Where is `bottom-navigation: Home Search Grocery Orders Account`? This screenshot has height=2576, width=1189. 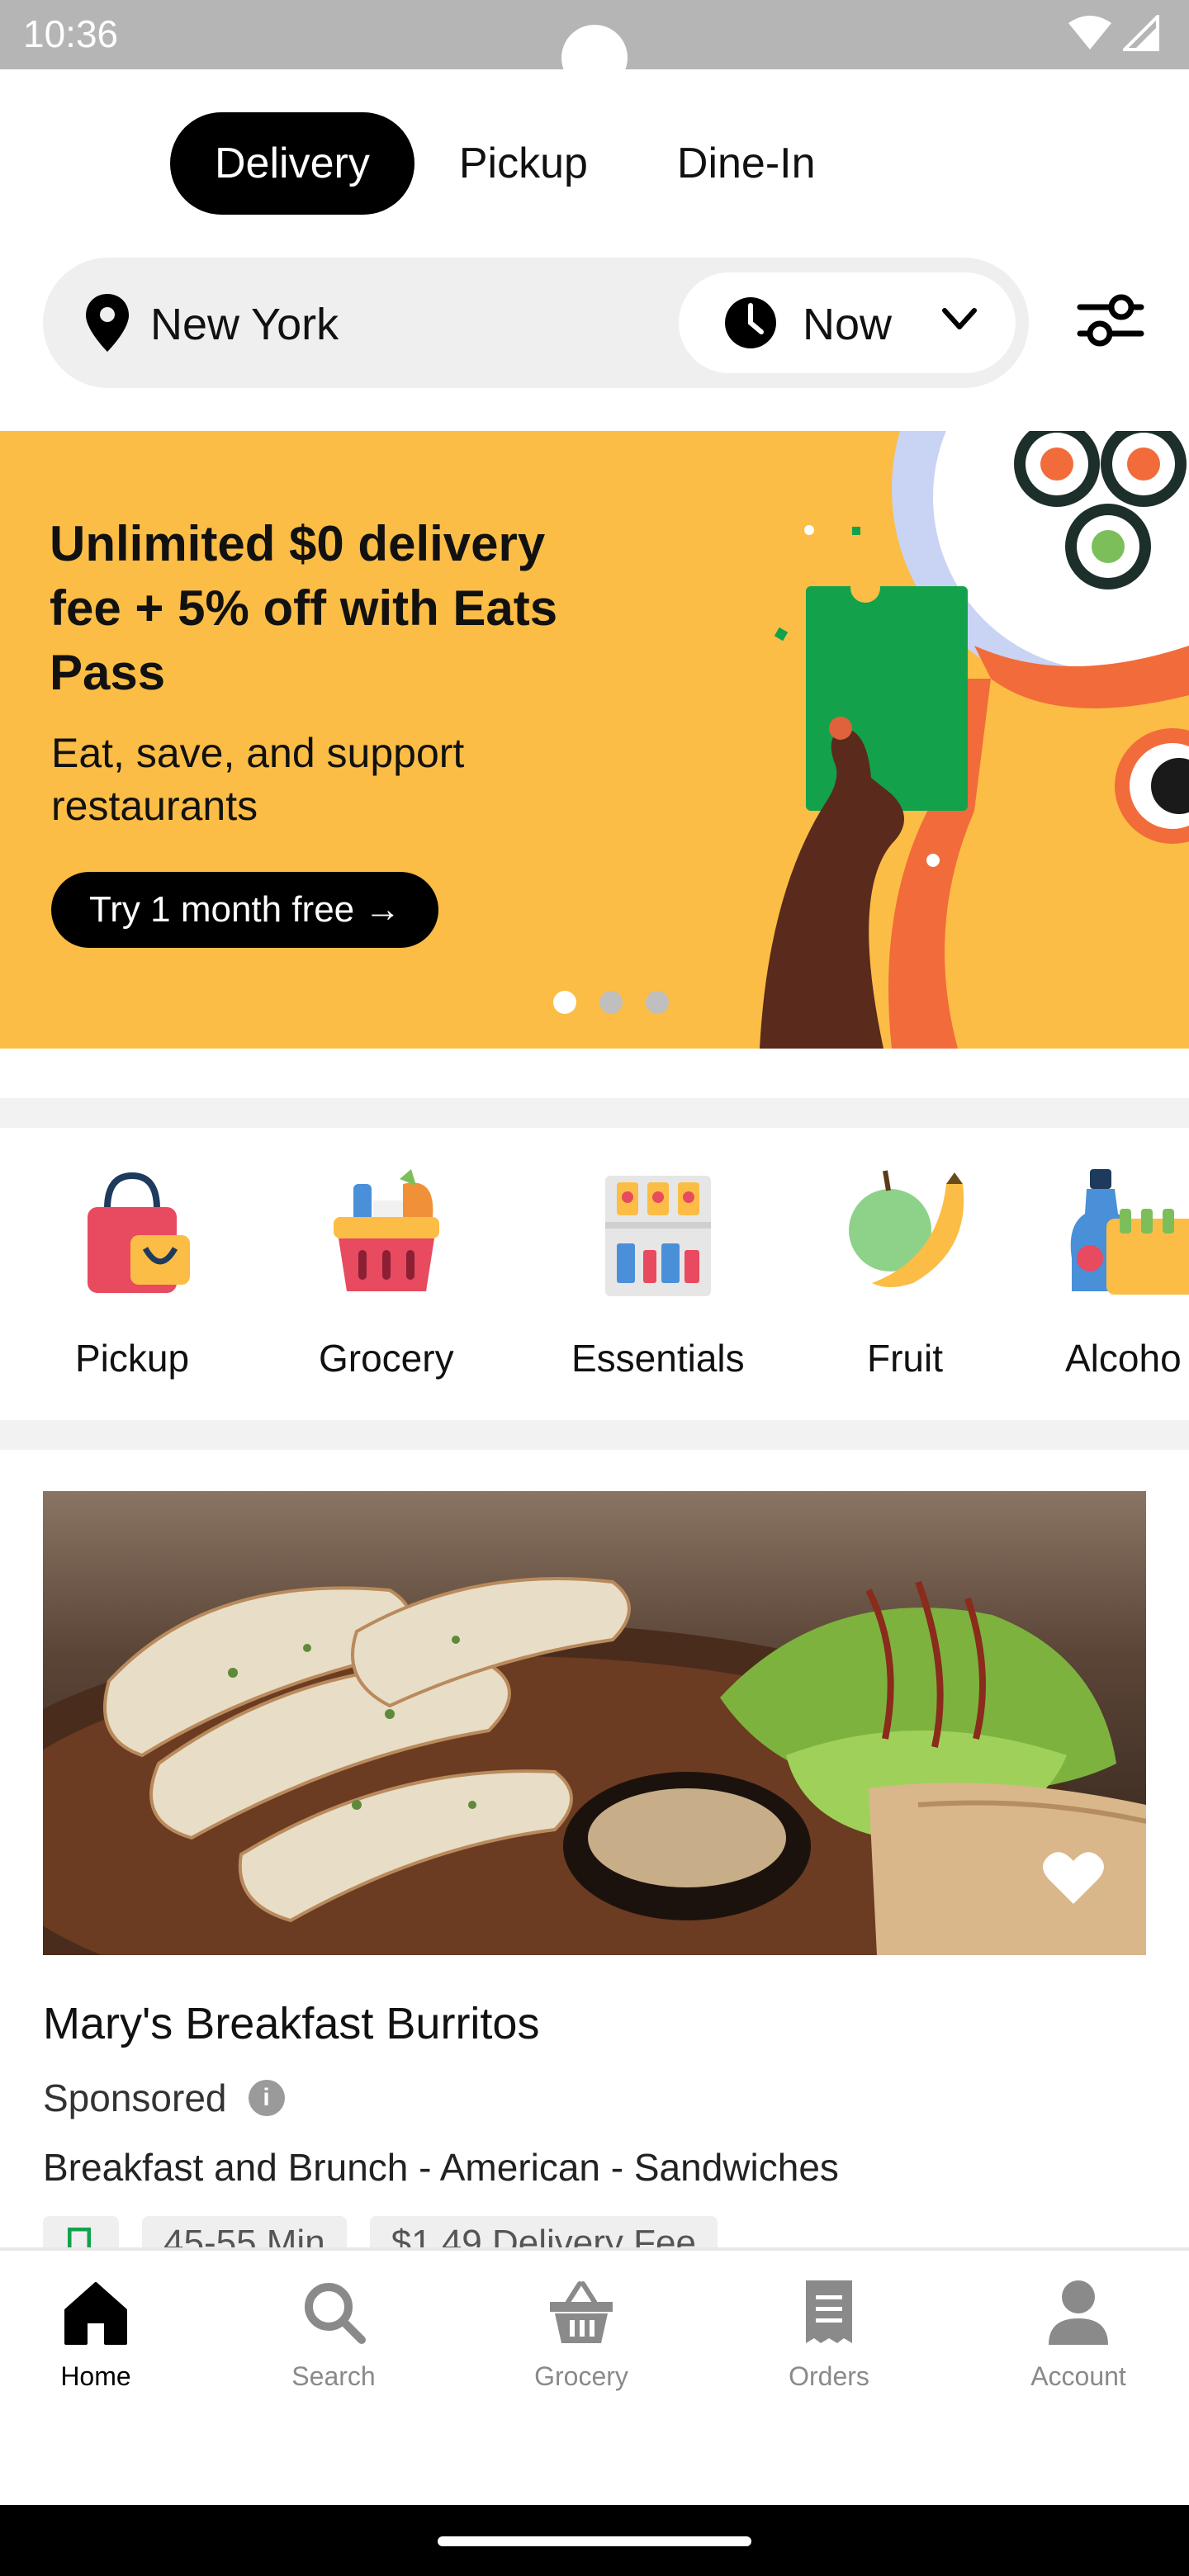 bottom-navigation: Home Search Grocery Orders Account is located at coordinates (594, 2376).